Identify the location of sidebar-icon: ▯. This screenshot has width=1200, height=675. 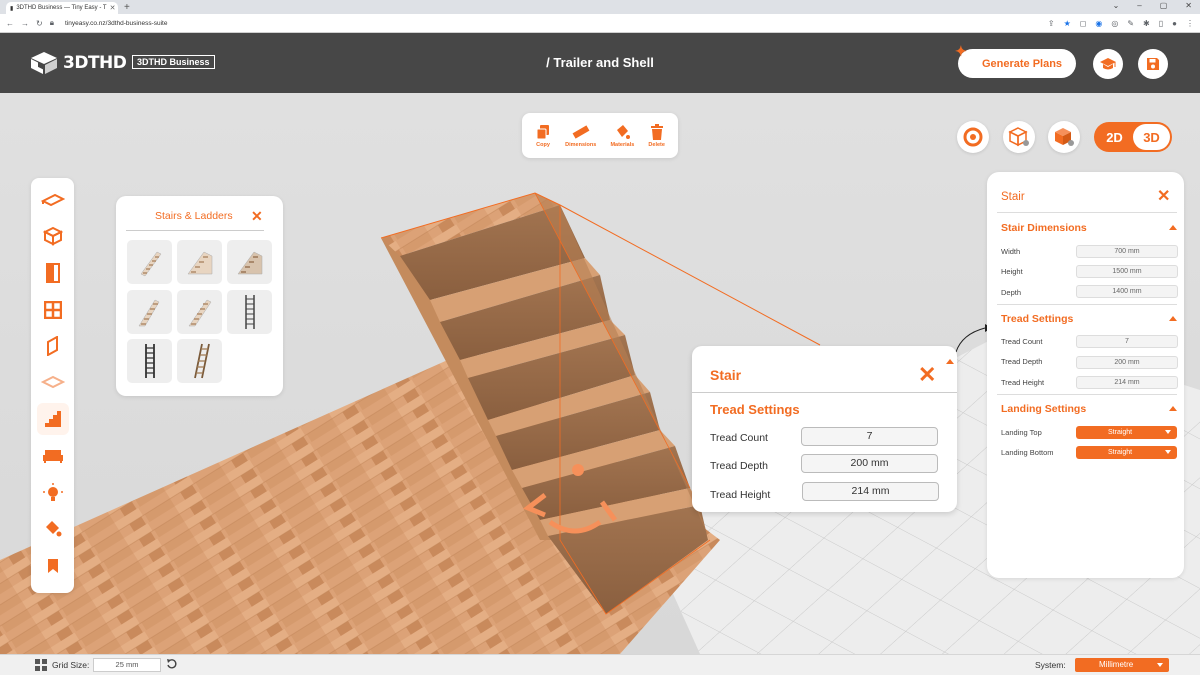
(1161, 23).